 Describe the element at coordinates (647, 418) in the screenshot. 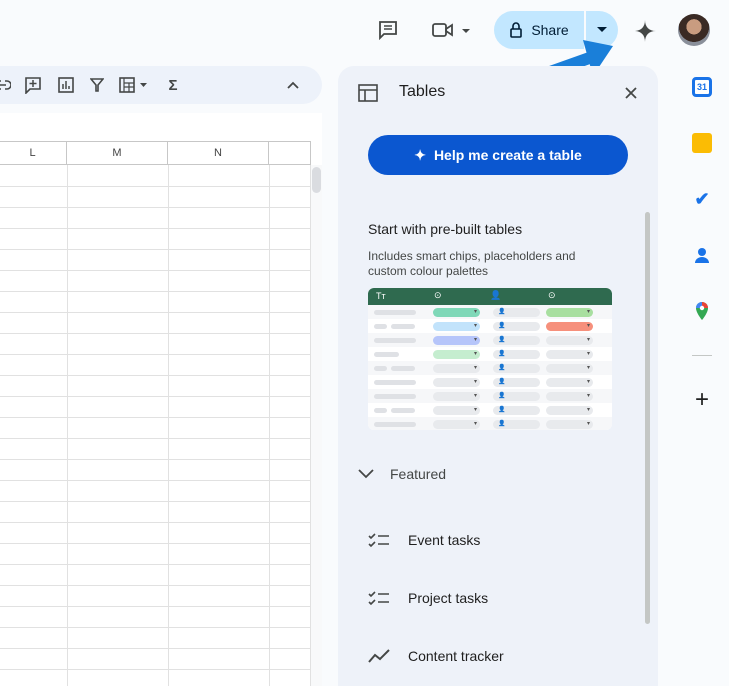

I see `panel-scrollbar` at that location.